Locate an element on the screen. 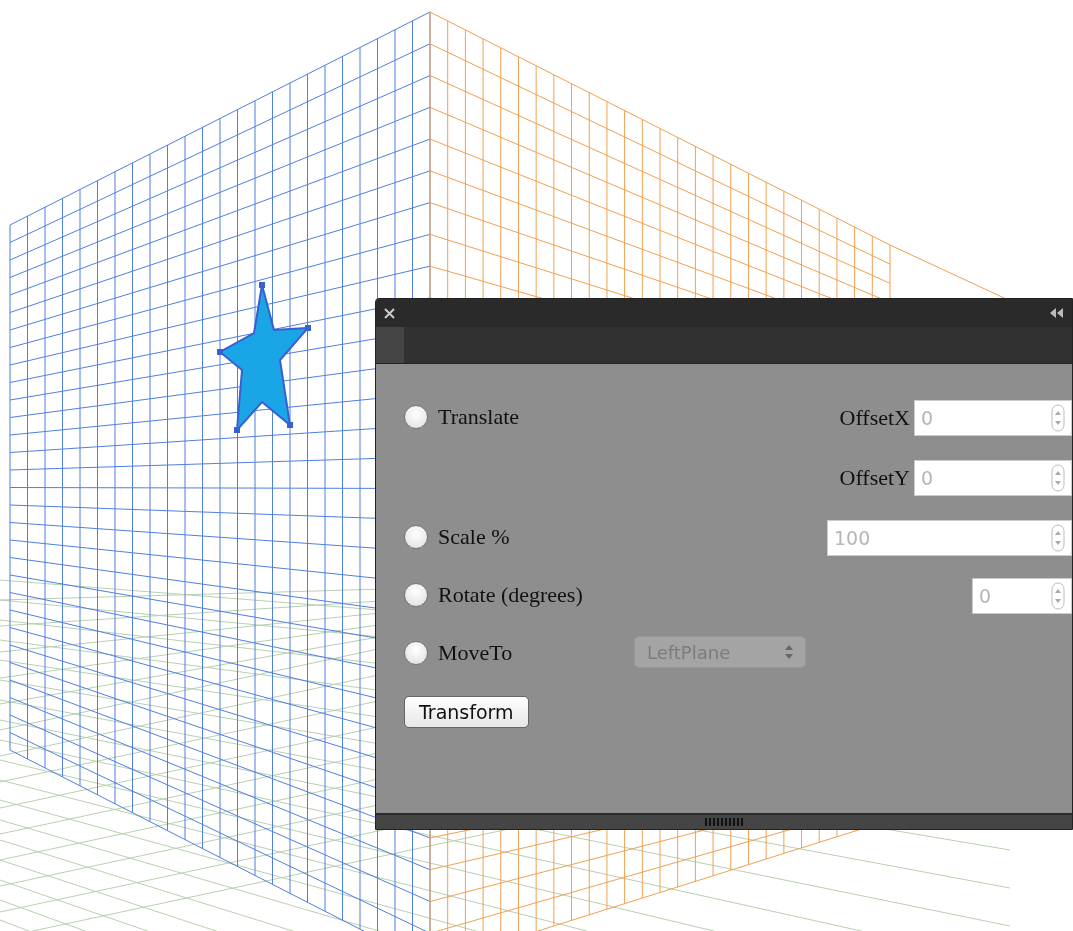  field-label: OffsetY is located at coordinates (874, 478).